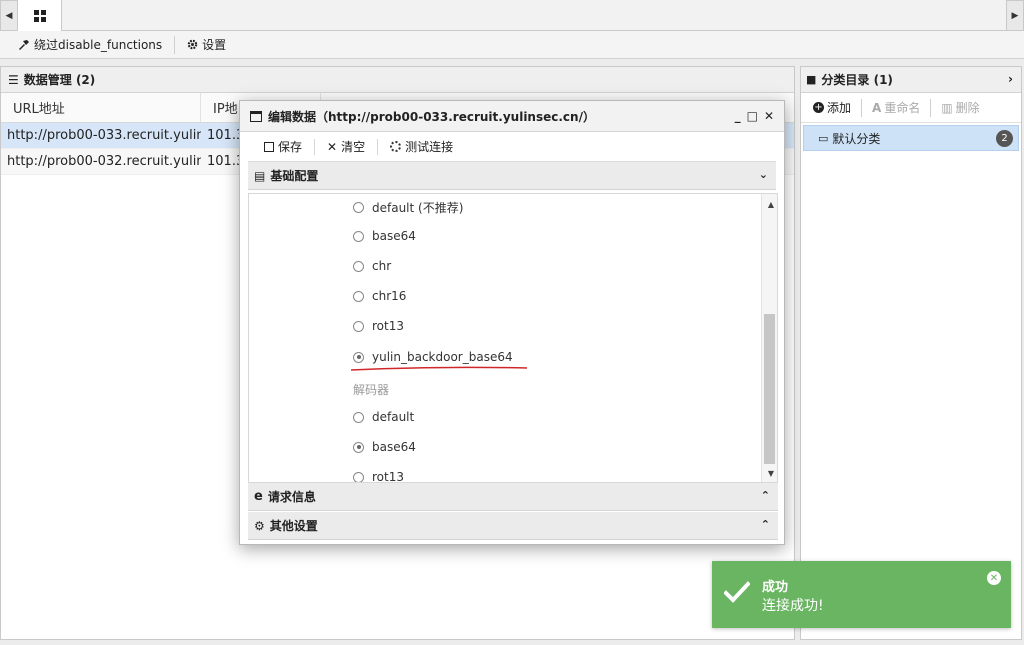 Image resolution: width=1024 pixels, height=645 pixels. I want to click on test-connection-button: 测试连接, so click(421, 146).